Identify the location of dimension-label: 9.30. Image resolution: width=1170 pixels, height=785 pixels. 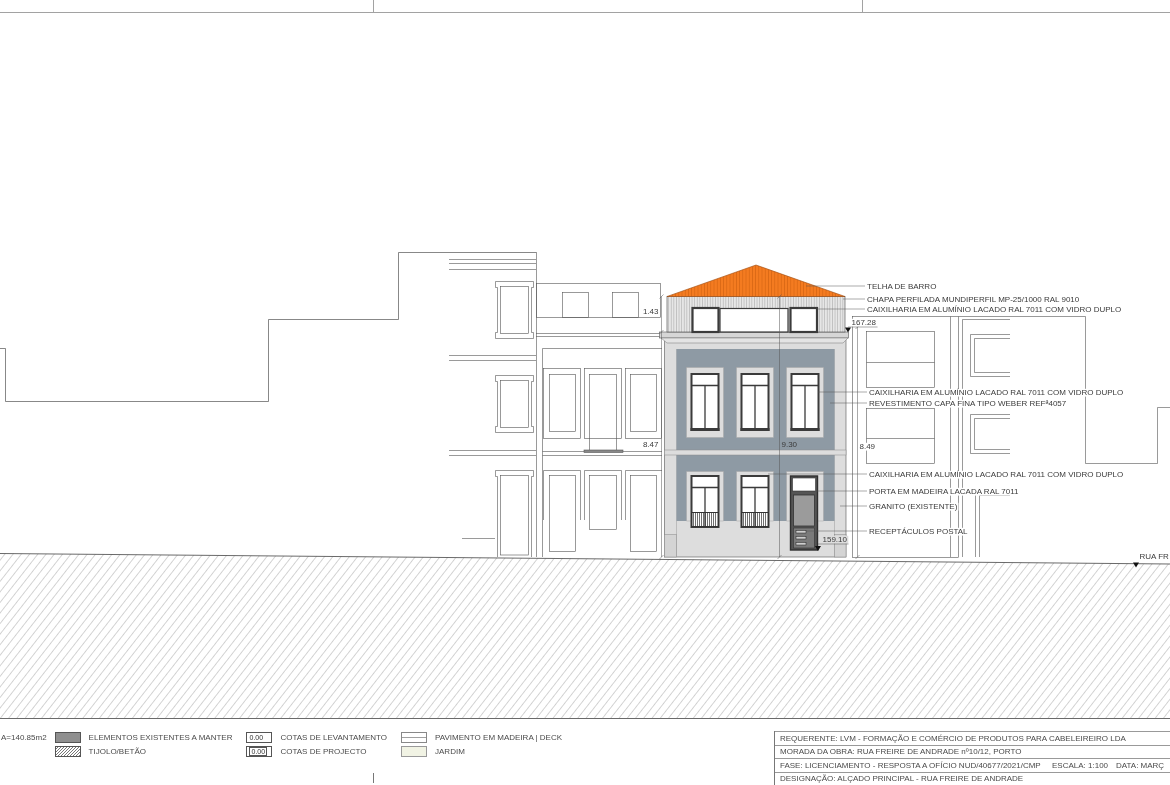
(789, 444).